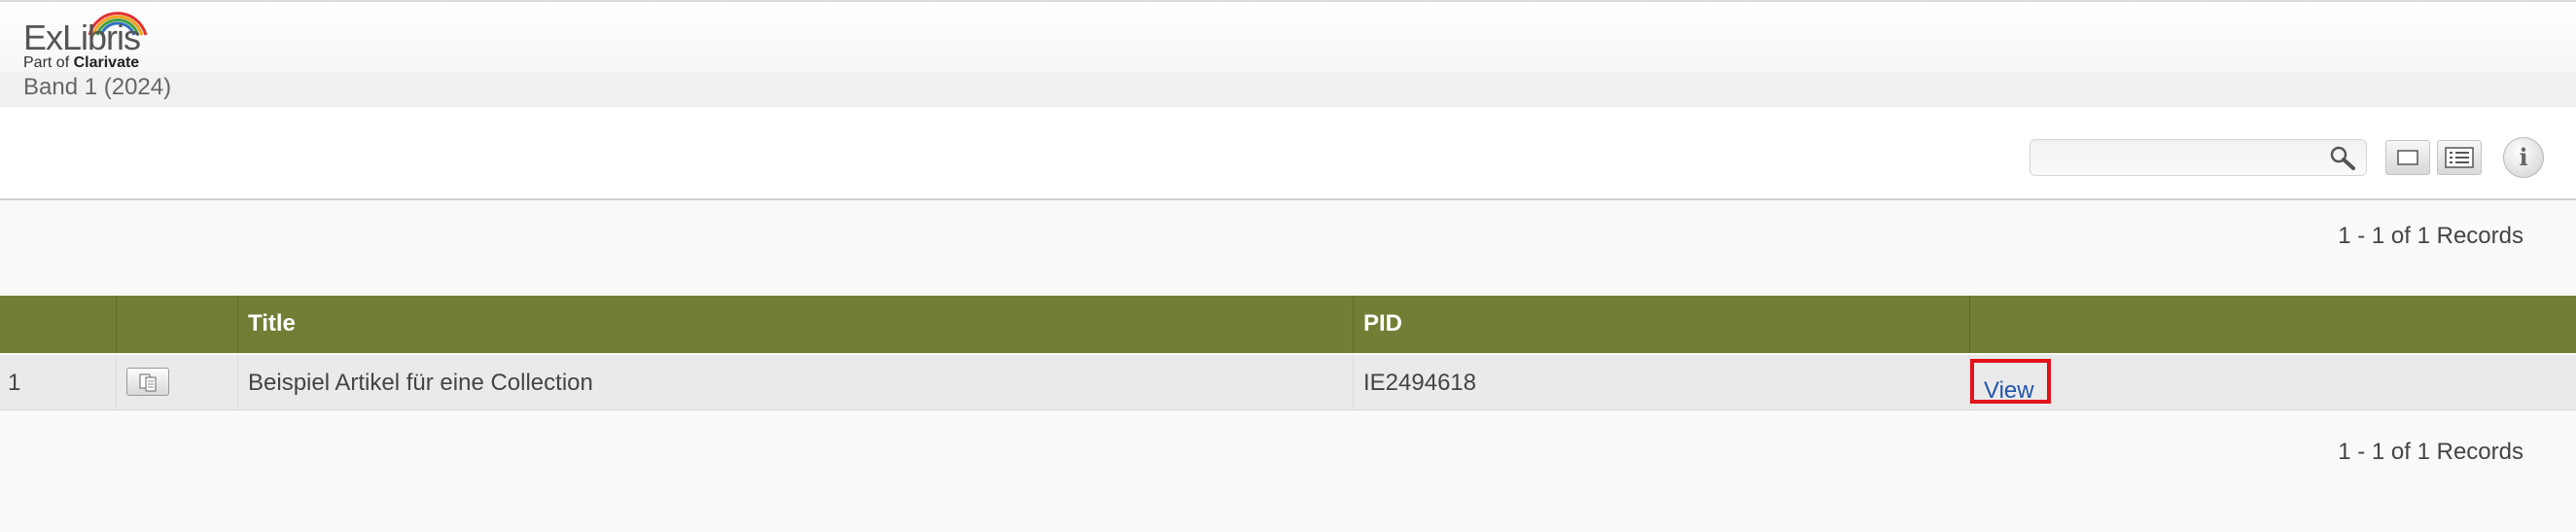 The image size is (2576, 532). What do you see at coordinates (58, 382) in the screenshot?
I see `row-number-cell: 1` at bounding box center [58, 382].